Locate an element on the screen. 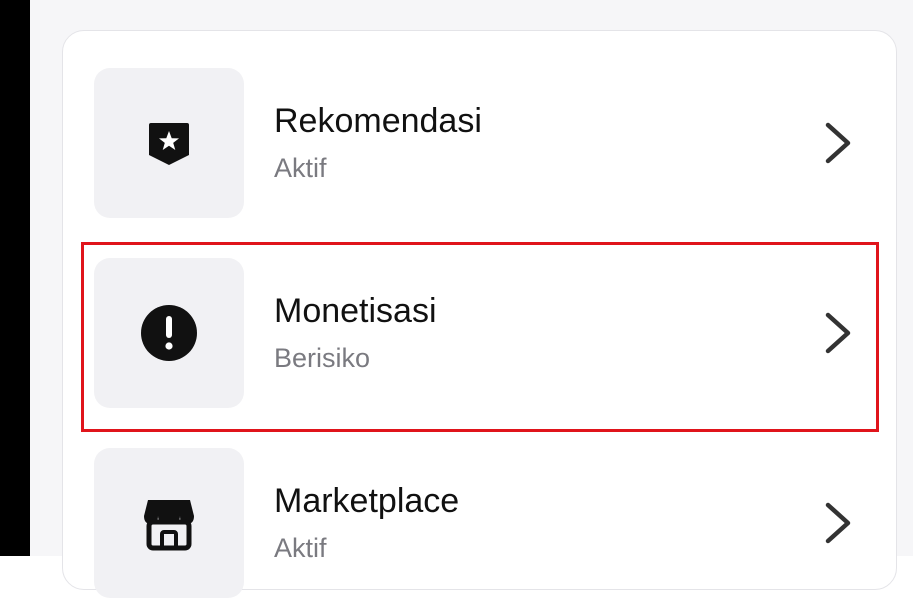 This screenshot has width=913, height=598. shop-icon is located at coordinates (169, 523).